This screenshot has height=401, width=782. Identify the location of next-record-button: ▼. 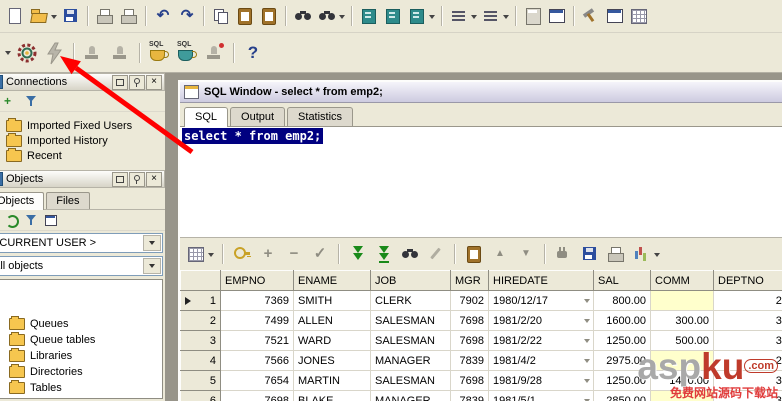
(526, 254).